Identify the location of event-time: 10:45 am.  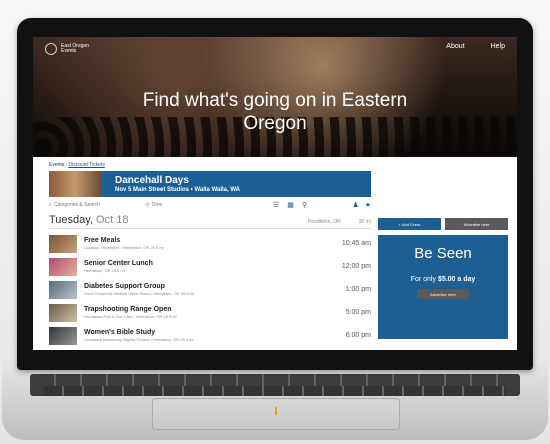
(356, 243).